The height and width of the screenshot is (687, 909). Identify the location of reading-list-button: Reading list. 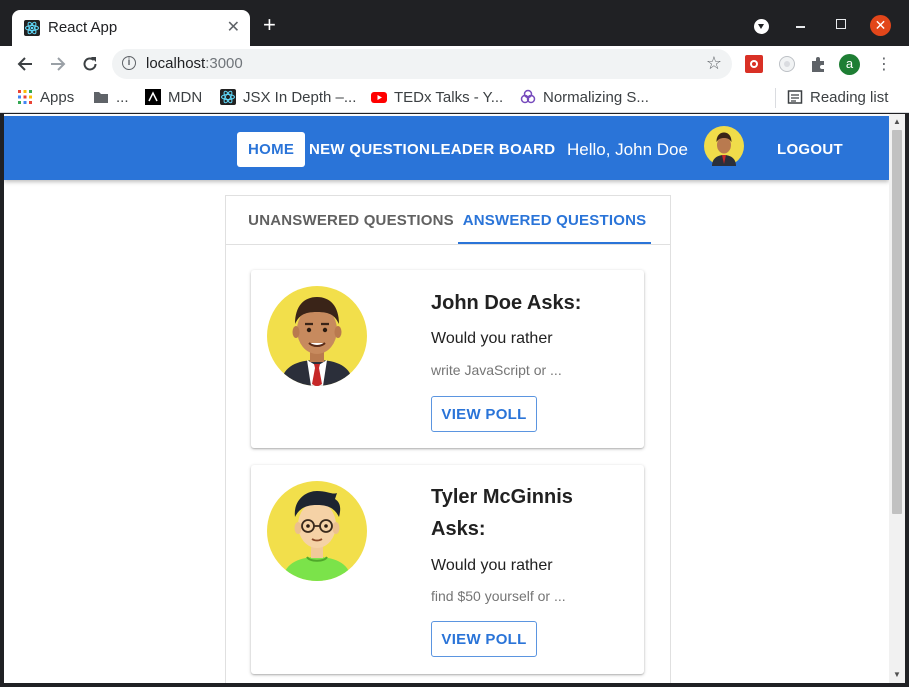
(837, 97).